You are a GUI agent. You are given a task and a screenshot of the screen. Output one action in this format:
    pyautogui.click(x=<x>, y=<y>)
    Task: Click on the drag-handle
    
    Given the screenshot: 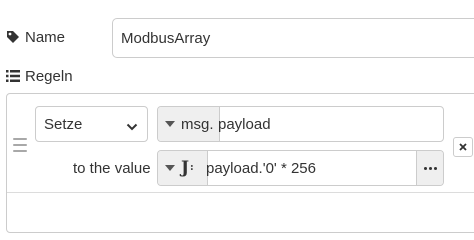 What is the action you would take?
    pyautogui.click(x=20, y=145)
    